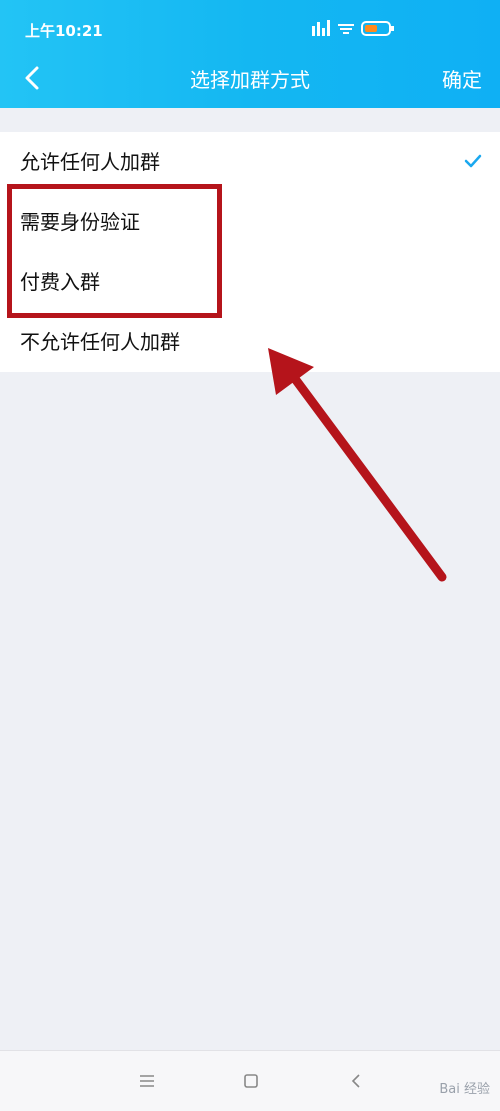  Describe the element at coordinates (377, 28) in the screenshot. I see `battery-icon` at that location.